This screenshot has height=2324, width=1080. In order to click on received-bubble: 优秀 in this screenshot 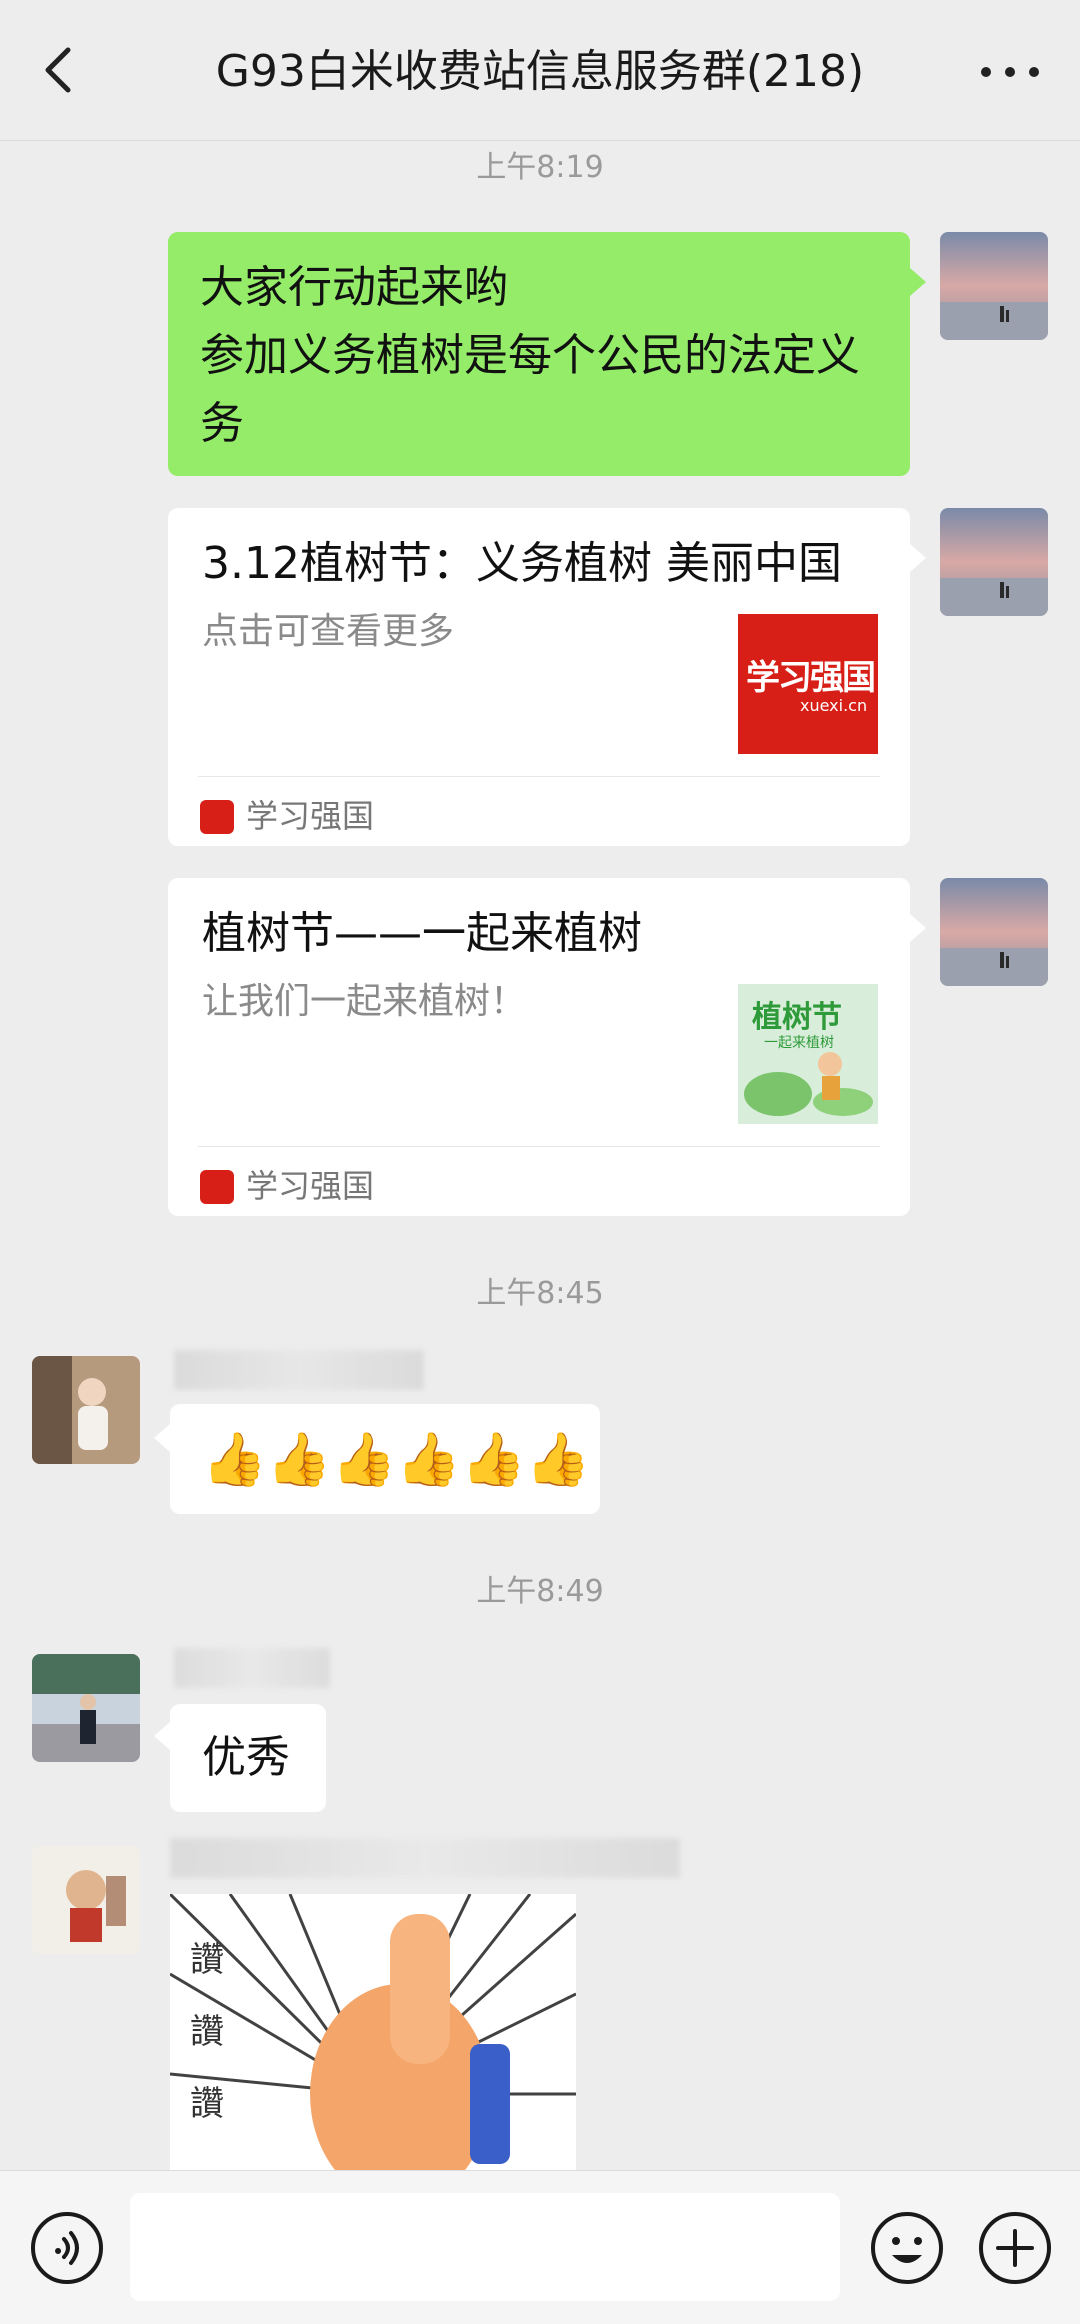, I will do `click(248, 1758)`.